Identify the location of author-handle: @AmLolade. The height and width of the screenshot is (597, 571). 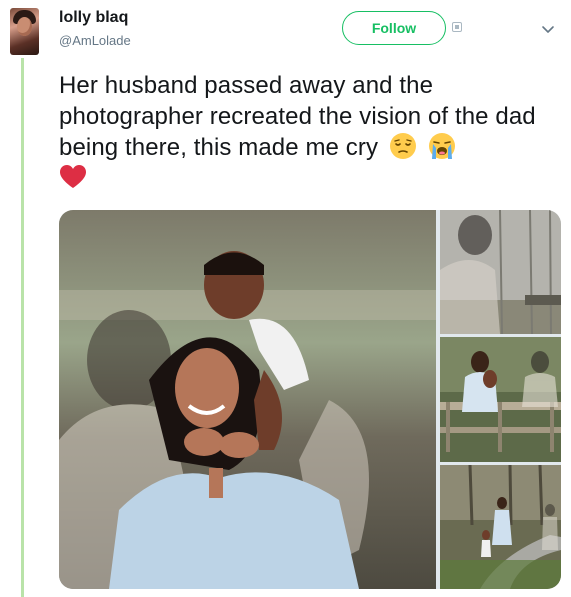
(95, 40).